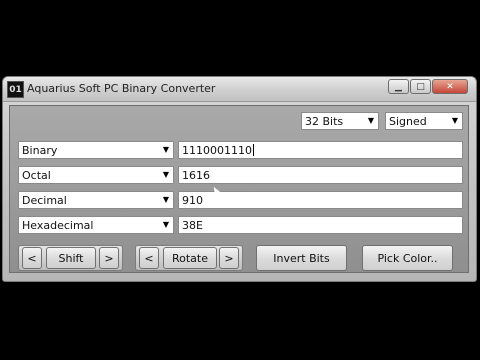 The width and height of the screenshot is (480, 360). Describe the element at coordinates (44, 200) in the screenshot. I see `base-select-label: Decimal` at that location.